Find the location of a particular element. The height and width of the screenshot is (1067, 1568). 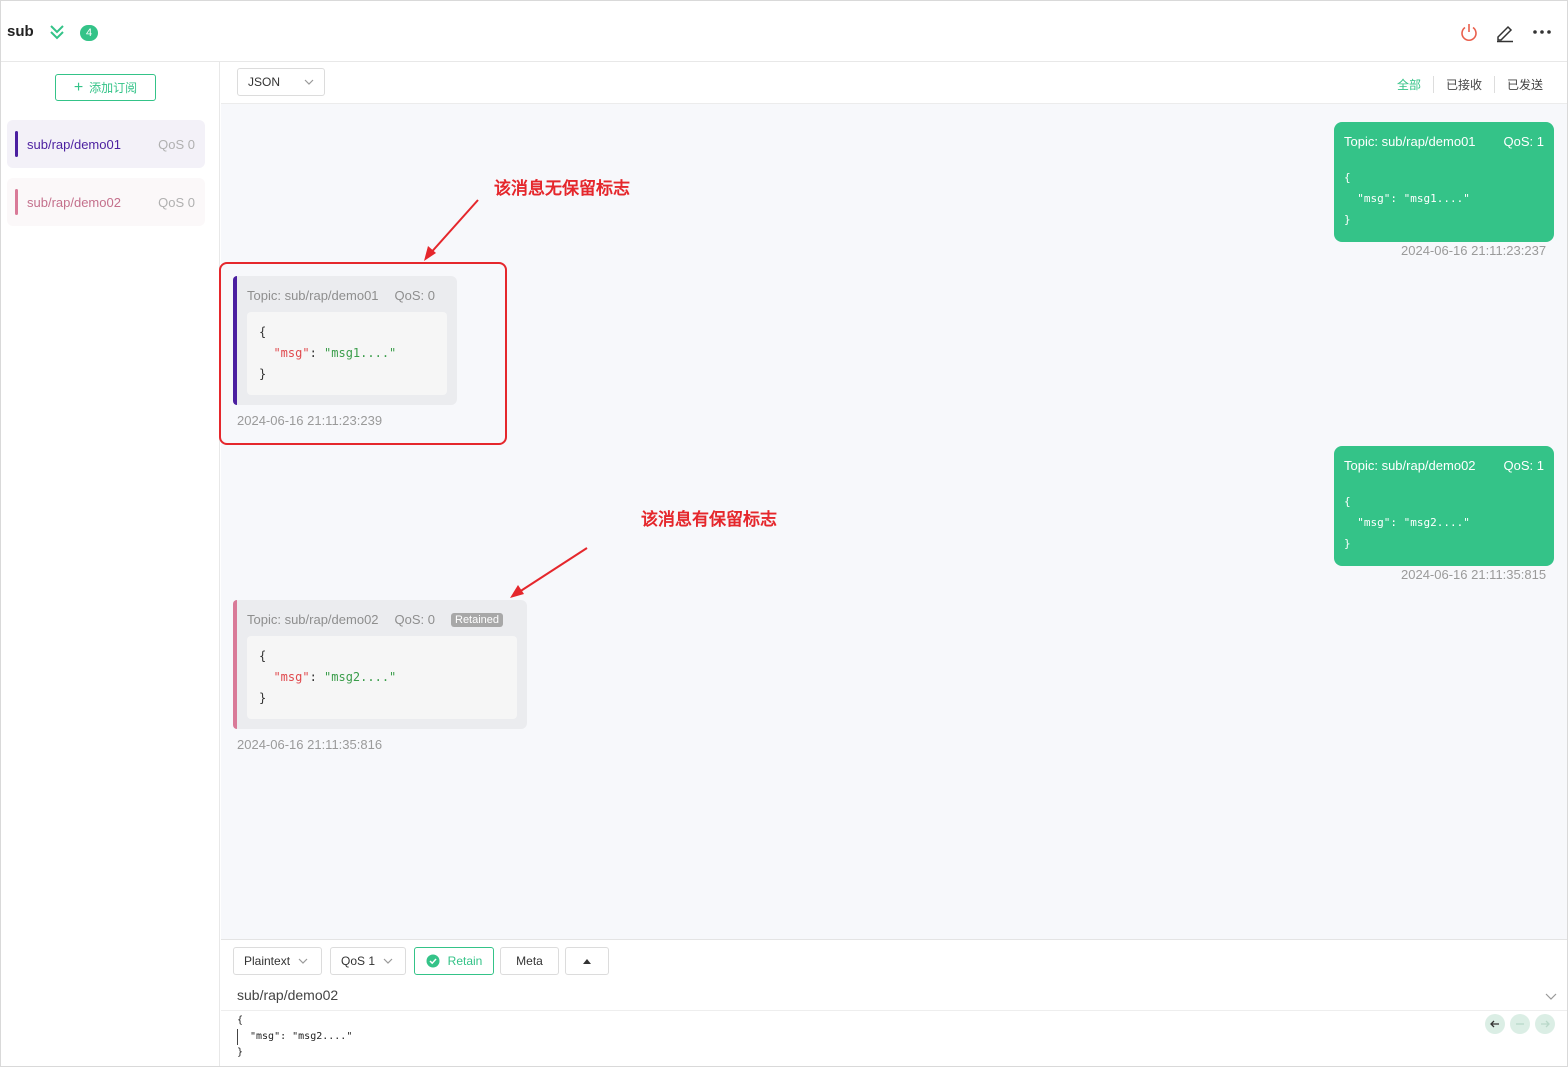

publish-topic-input is located at coordinates (887, 995).